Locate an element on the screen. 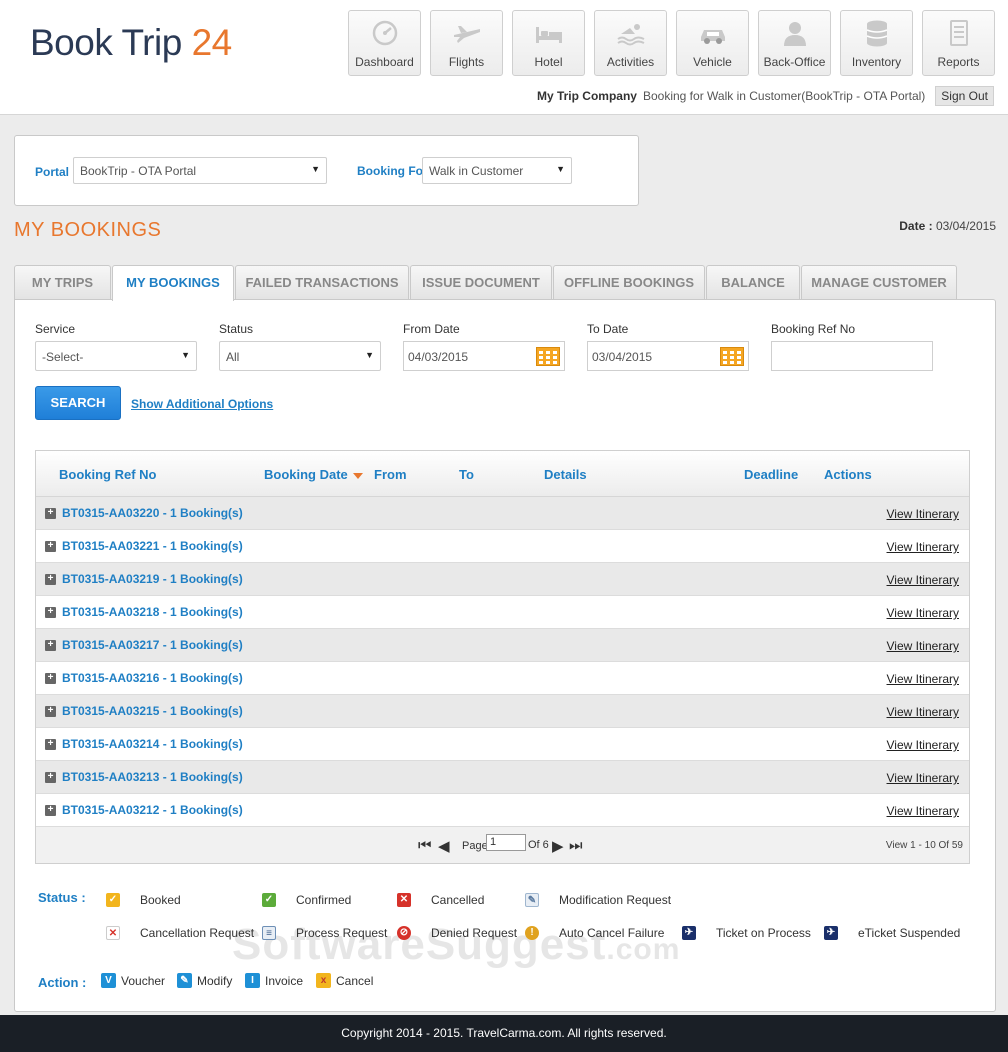  col-from: From is located at coordinates (390, 474).